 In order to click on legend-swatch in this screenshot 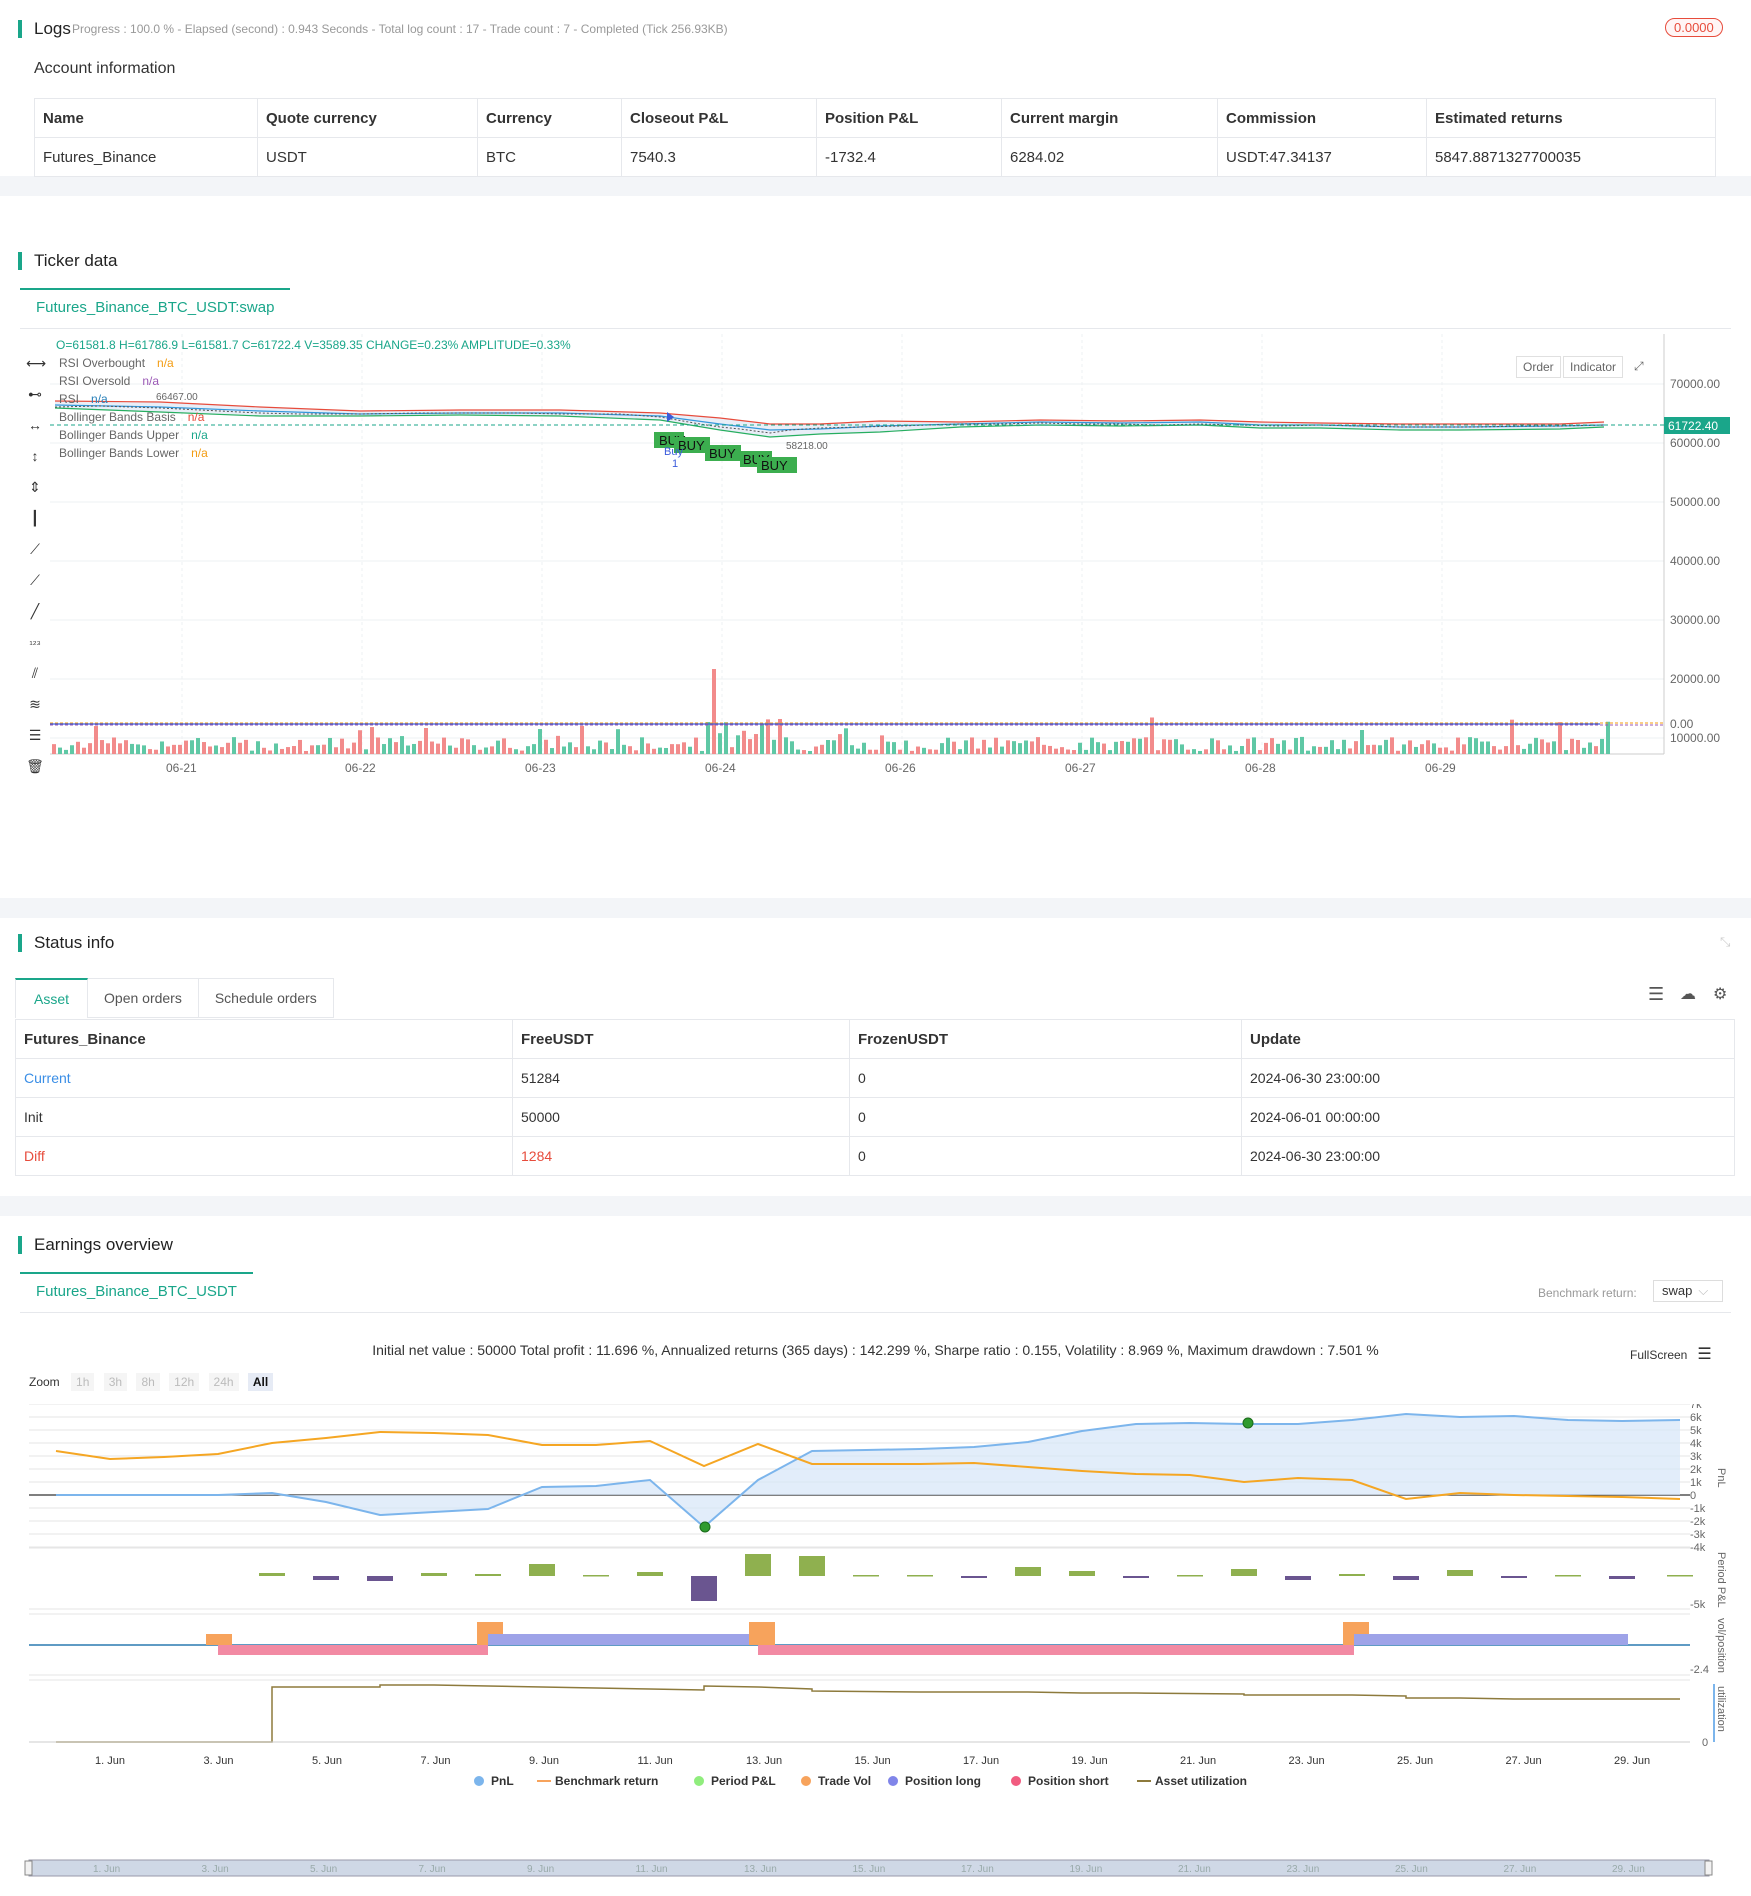, I will do `click(699, 1781)`.